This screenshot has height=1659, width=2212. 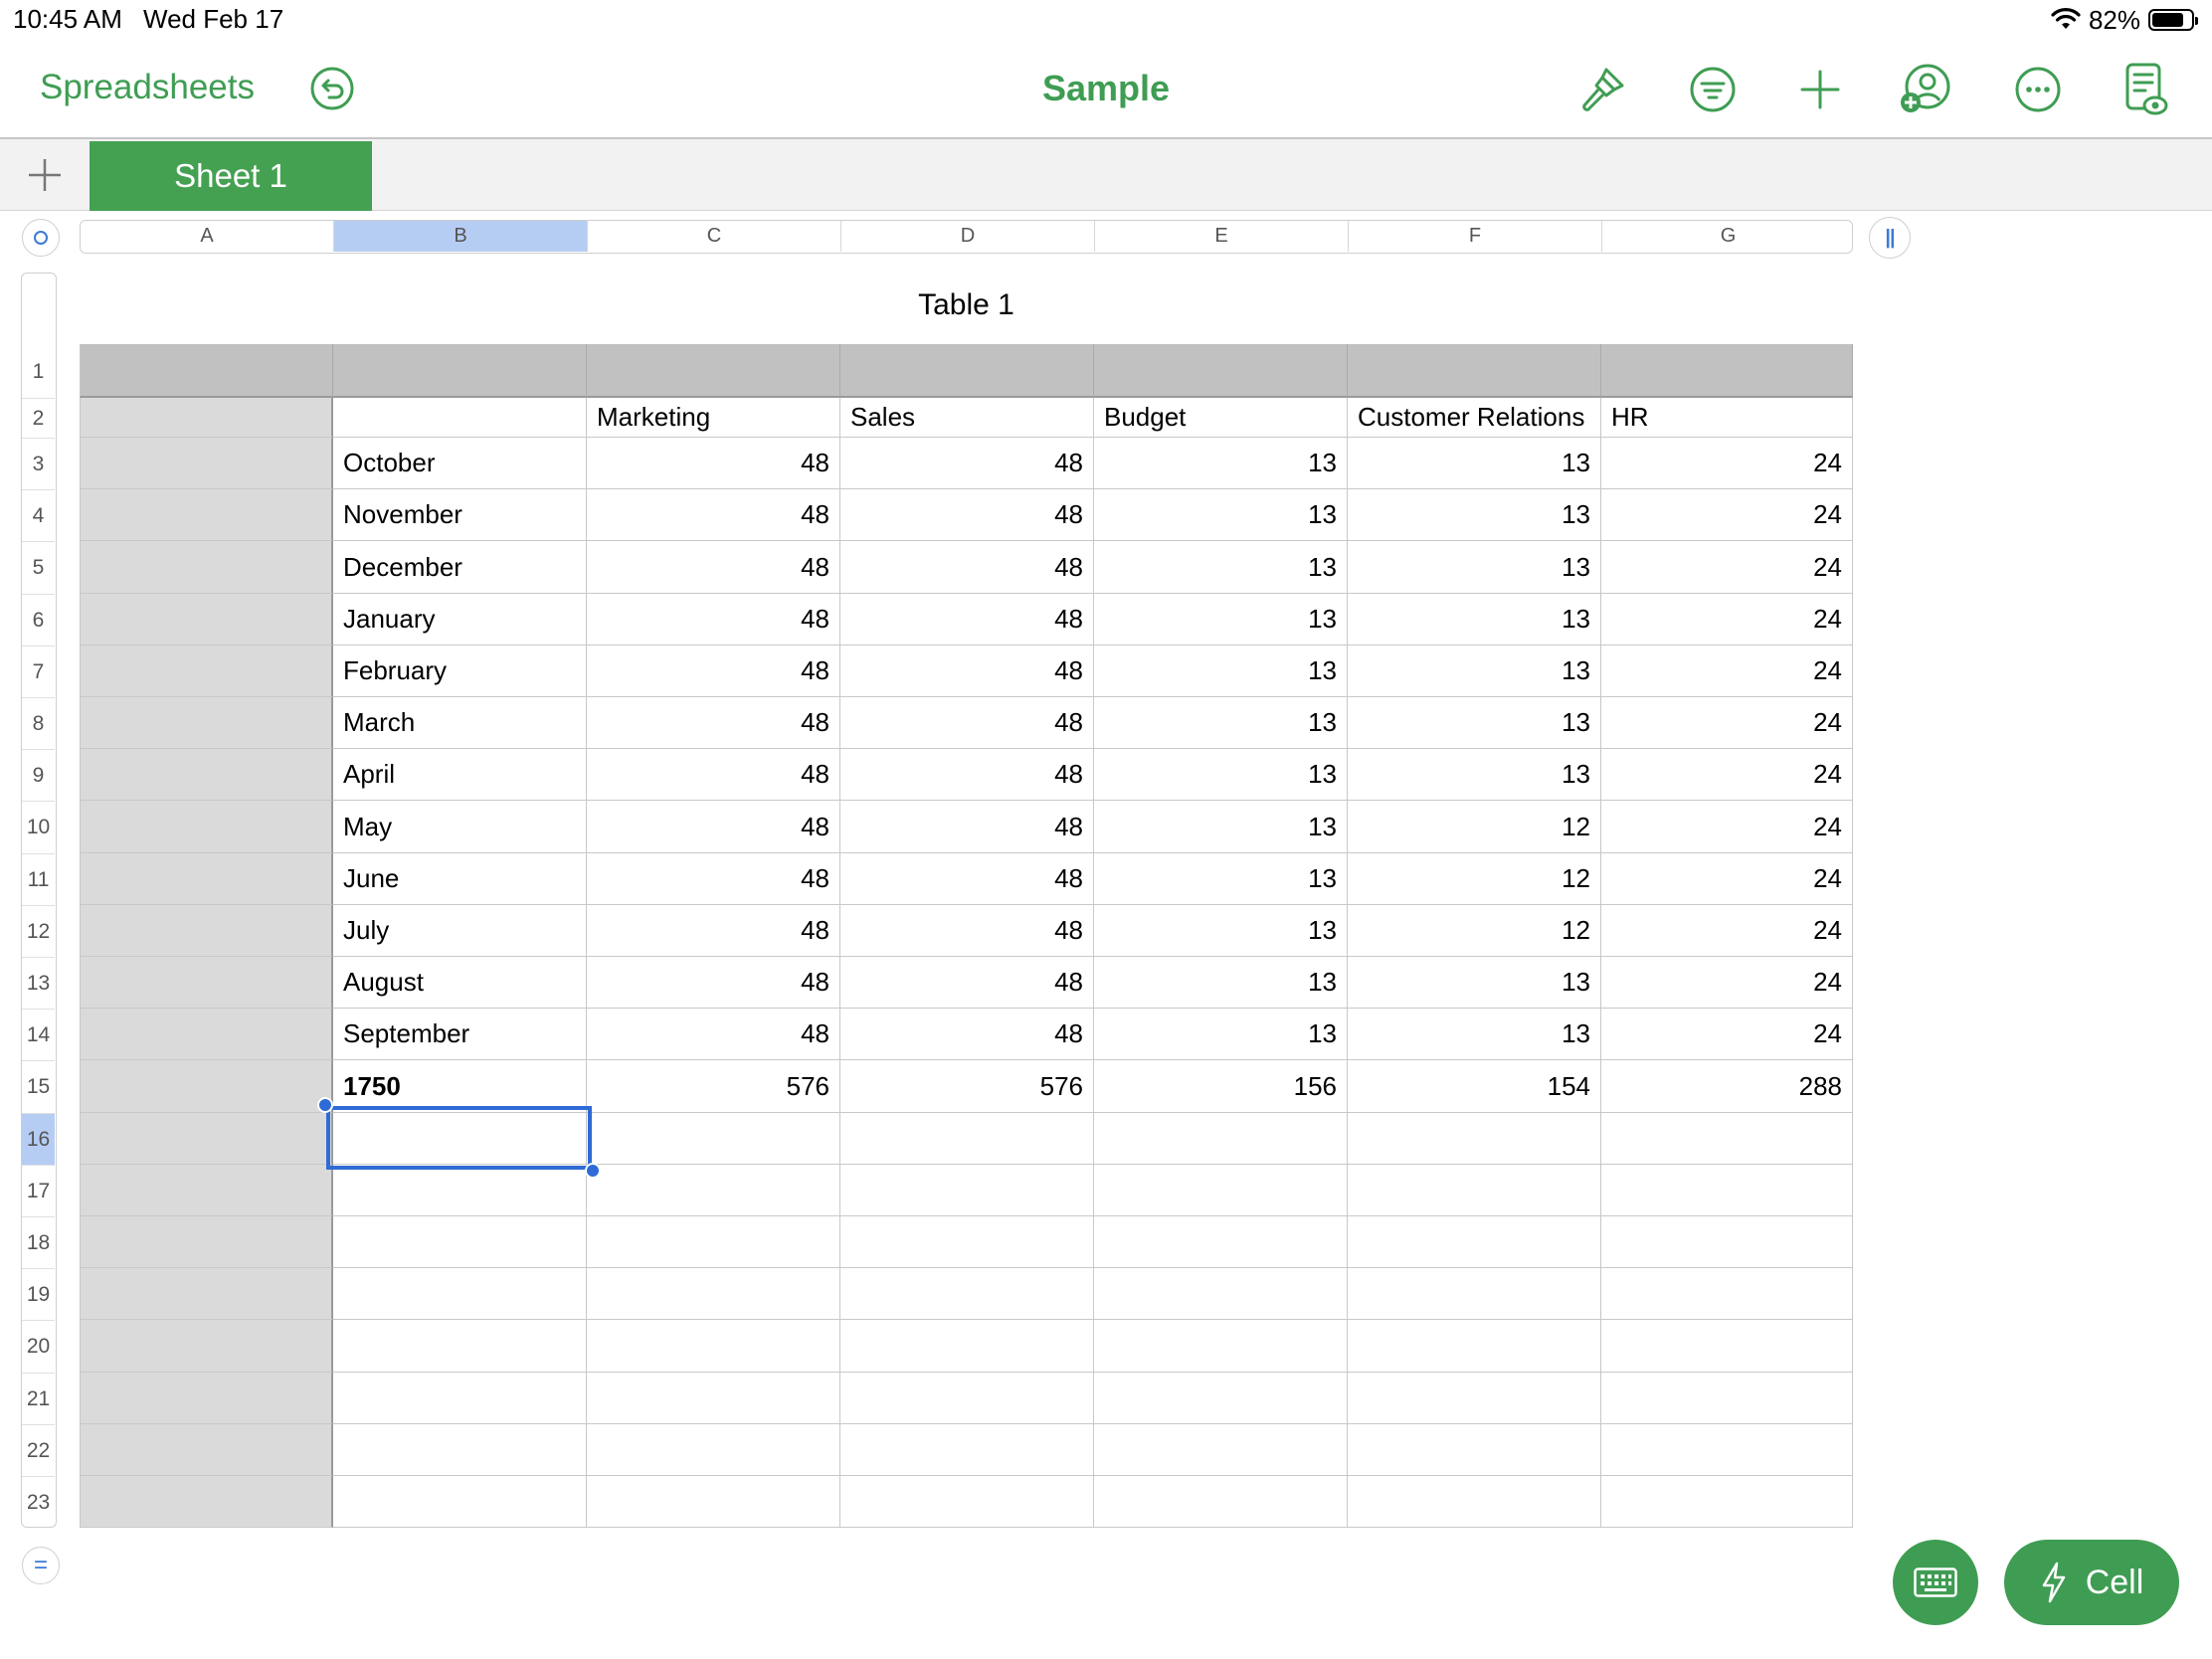 I want to click on cell-e4: 13, so click(x=1221, y=515).